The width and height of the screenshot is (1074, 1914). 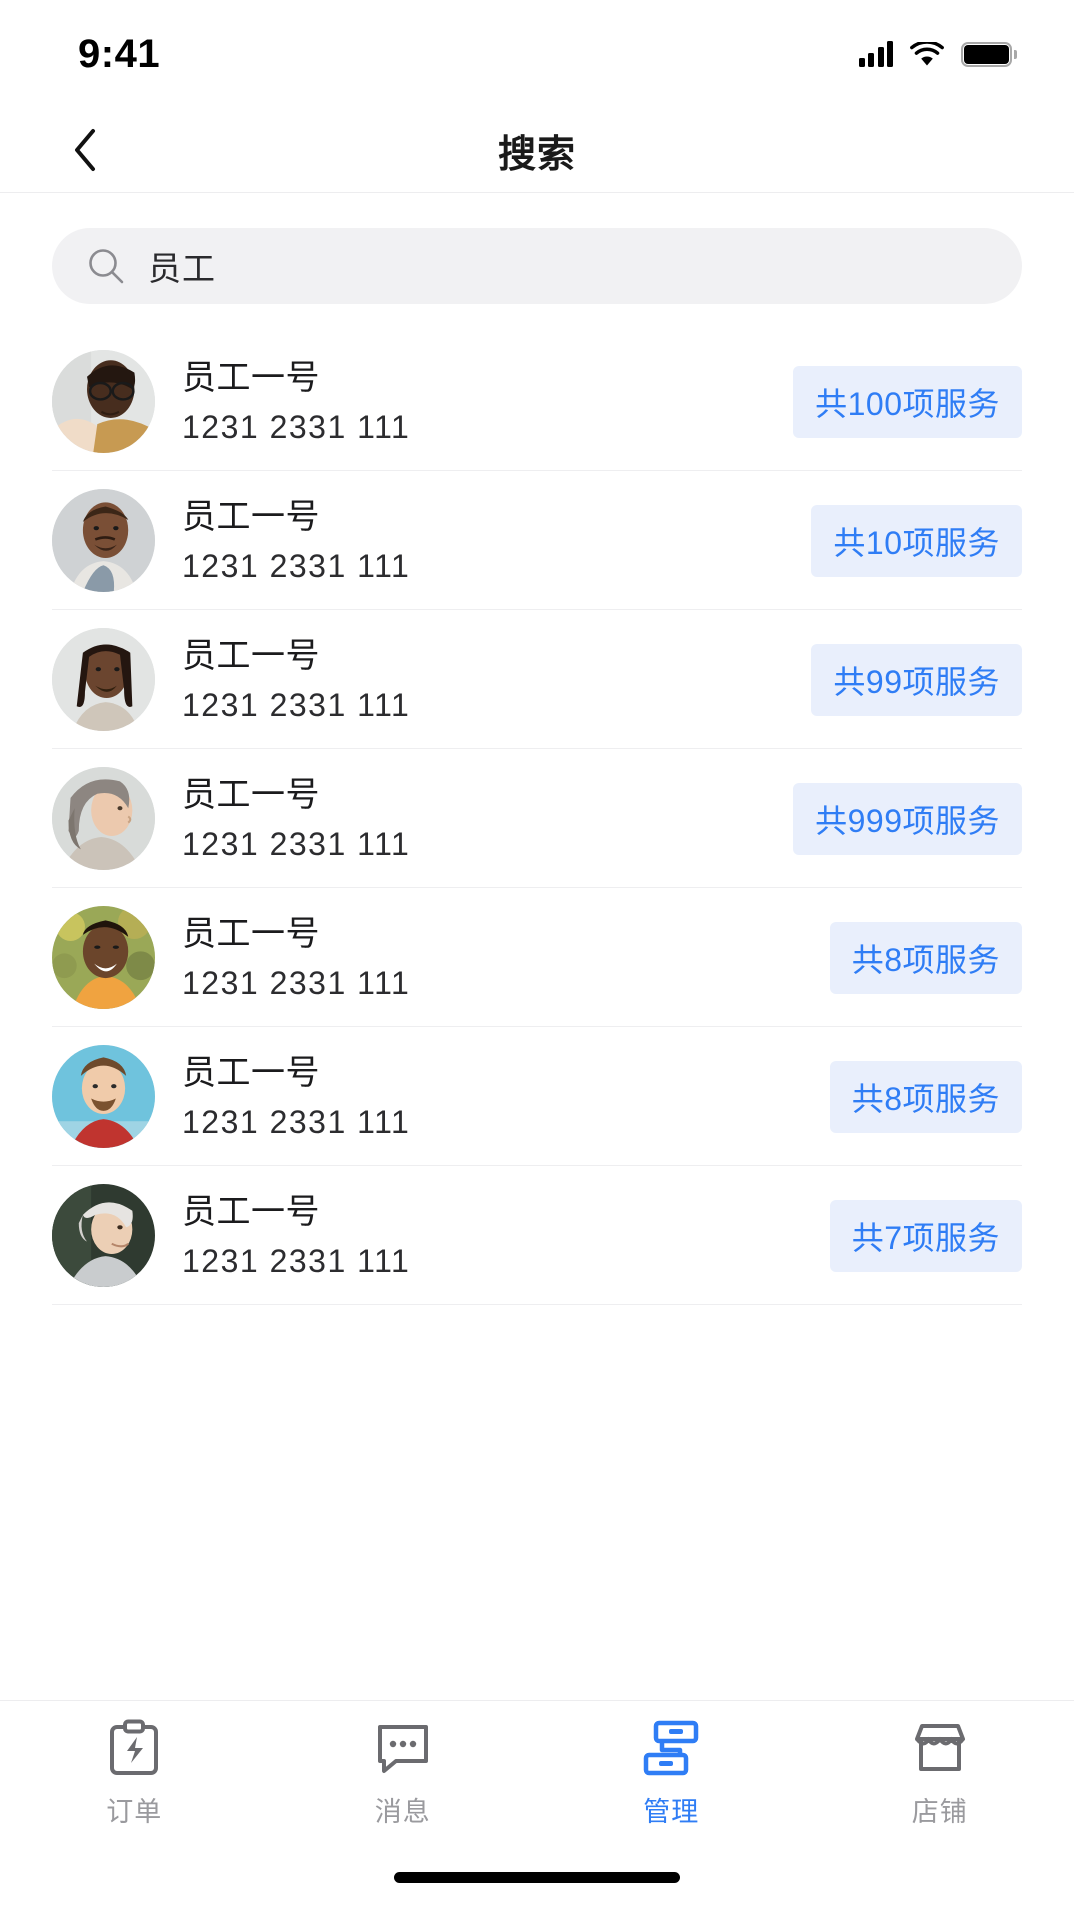 I want to click on wifi-icon, so click(x=927, y=54).